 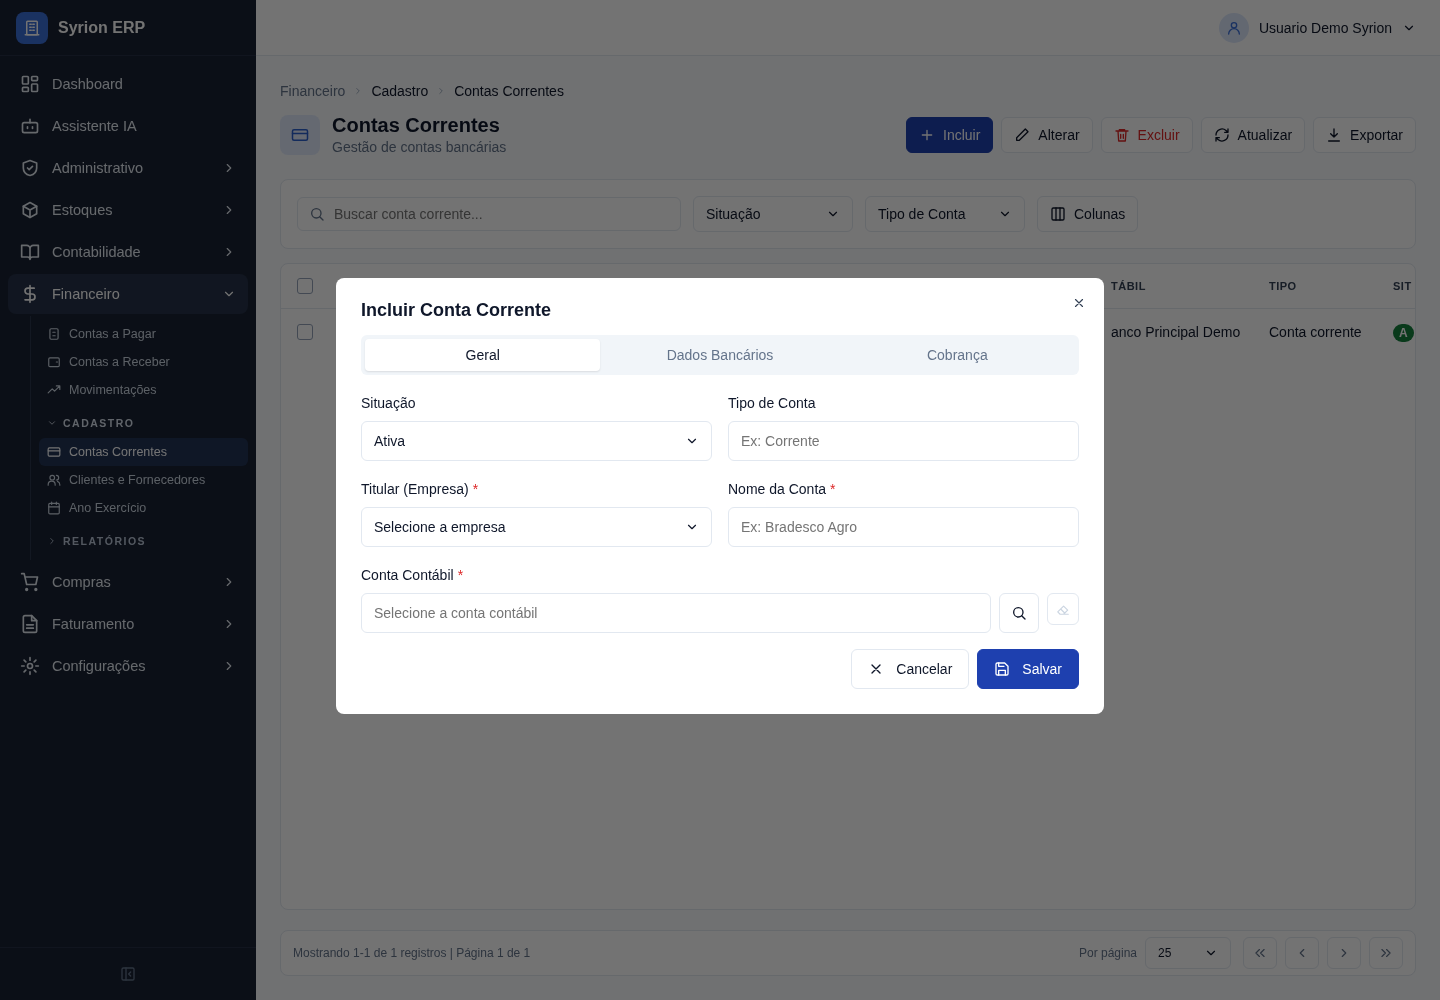 I want to click on sidebar-item: Contabilidade, so click(x=128, y=252).